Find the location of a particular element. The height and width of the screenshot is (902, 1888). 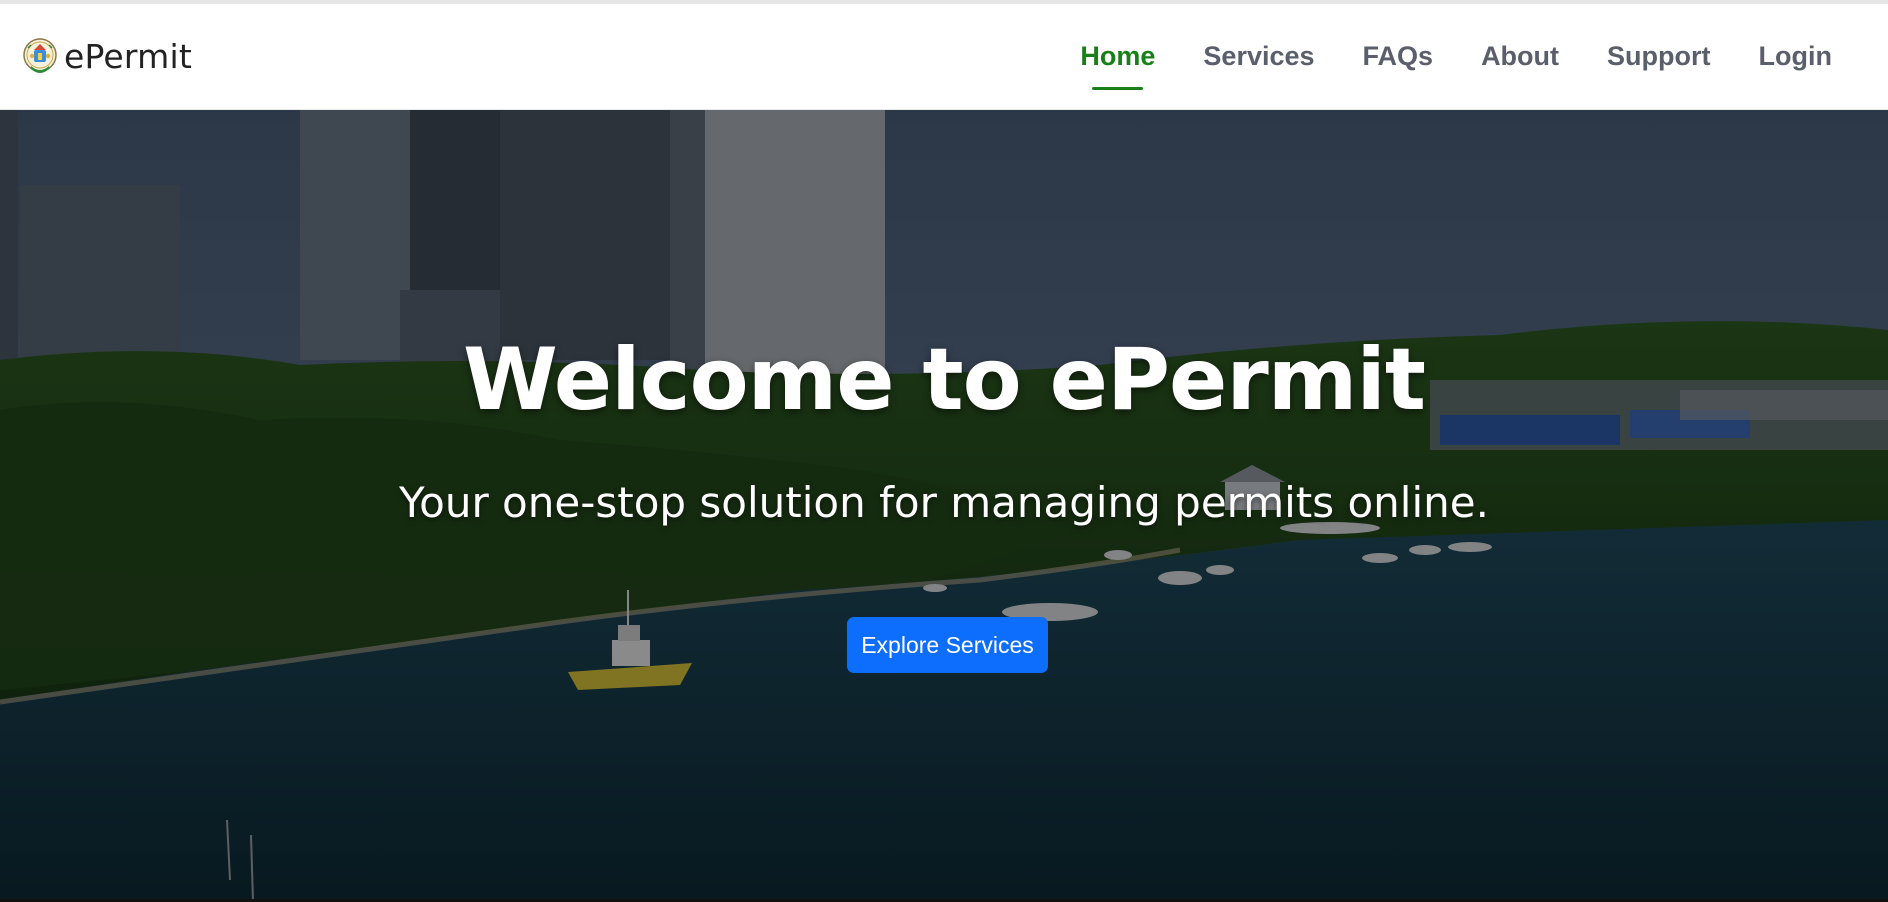

coat-of-arms-icon is located at coordinates (40, 55).